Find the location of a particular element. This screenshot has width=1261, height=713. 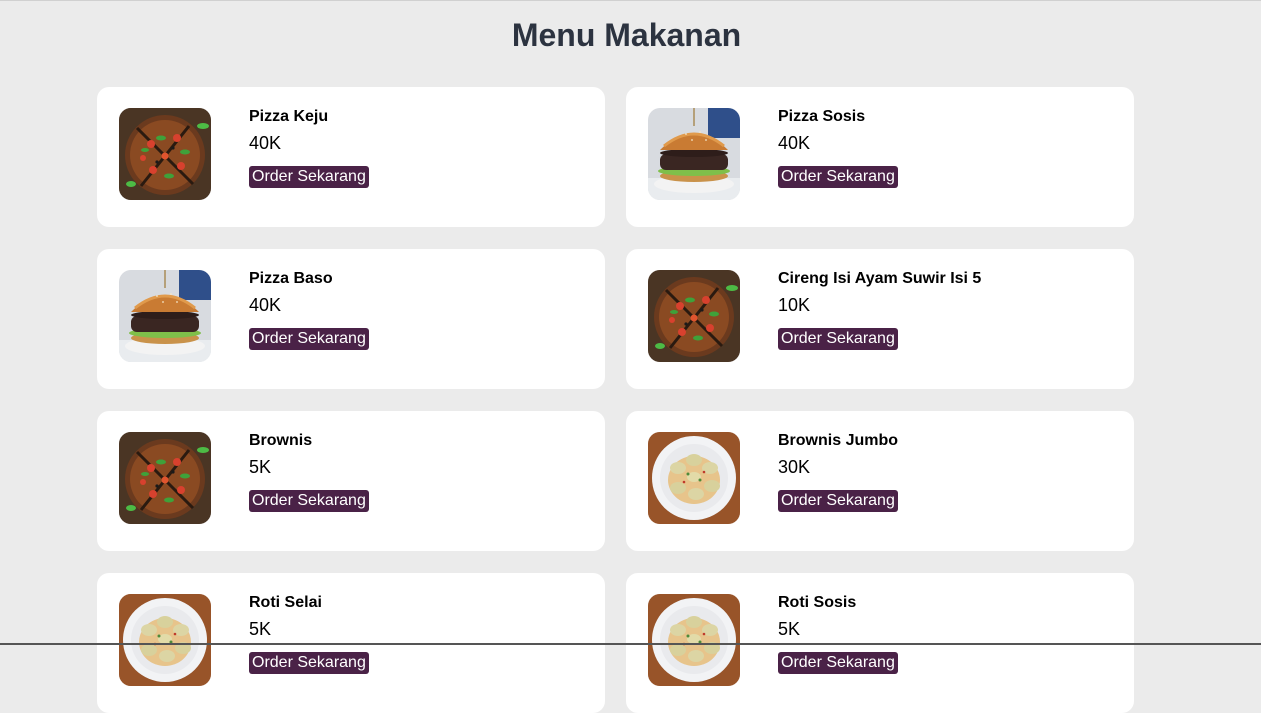

item-name: Pizza Sosis is located at coordinates (822, 116).